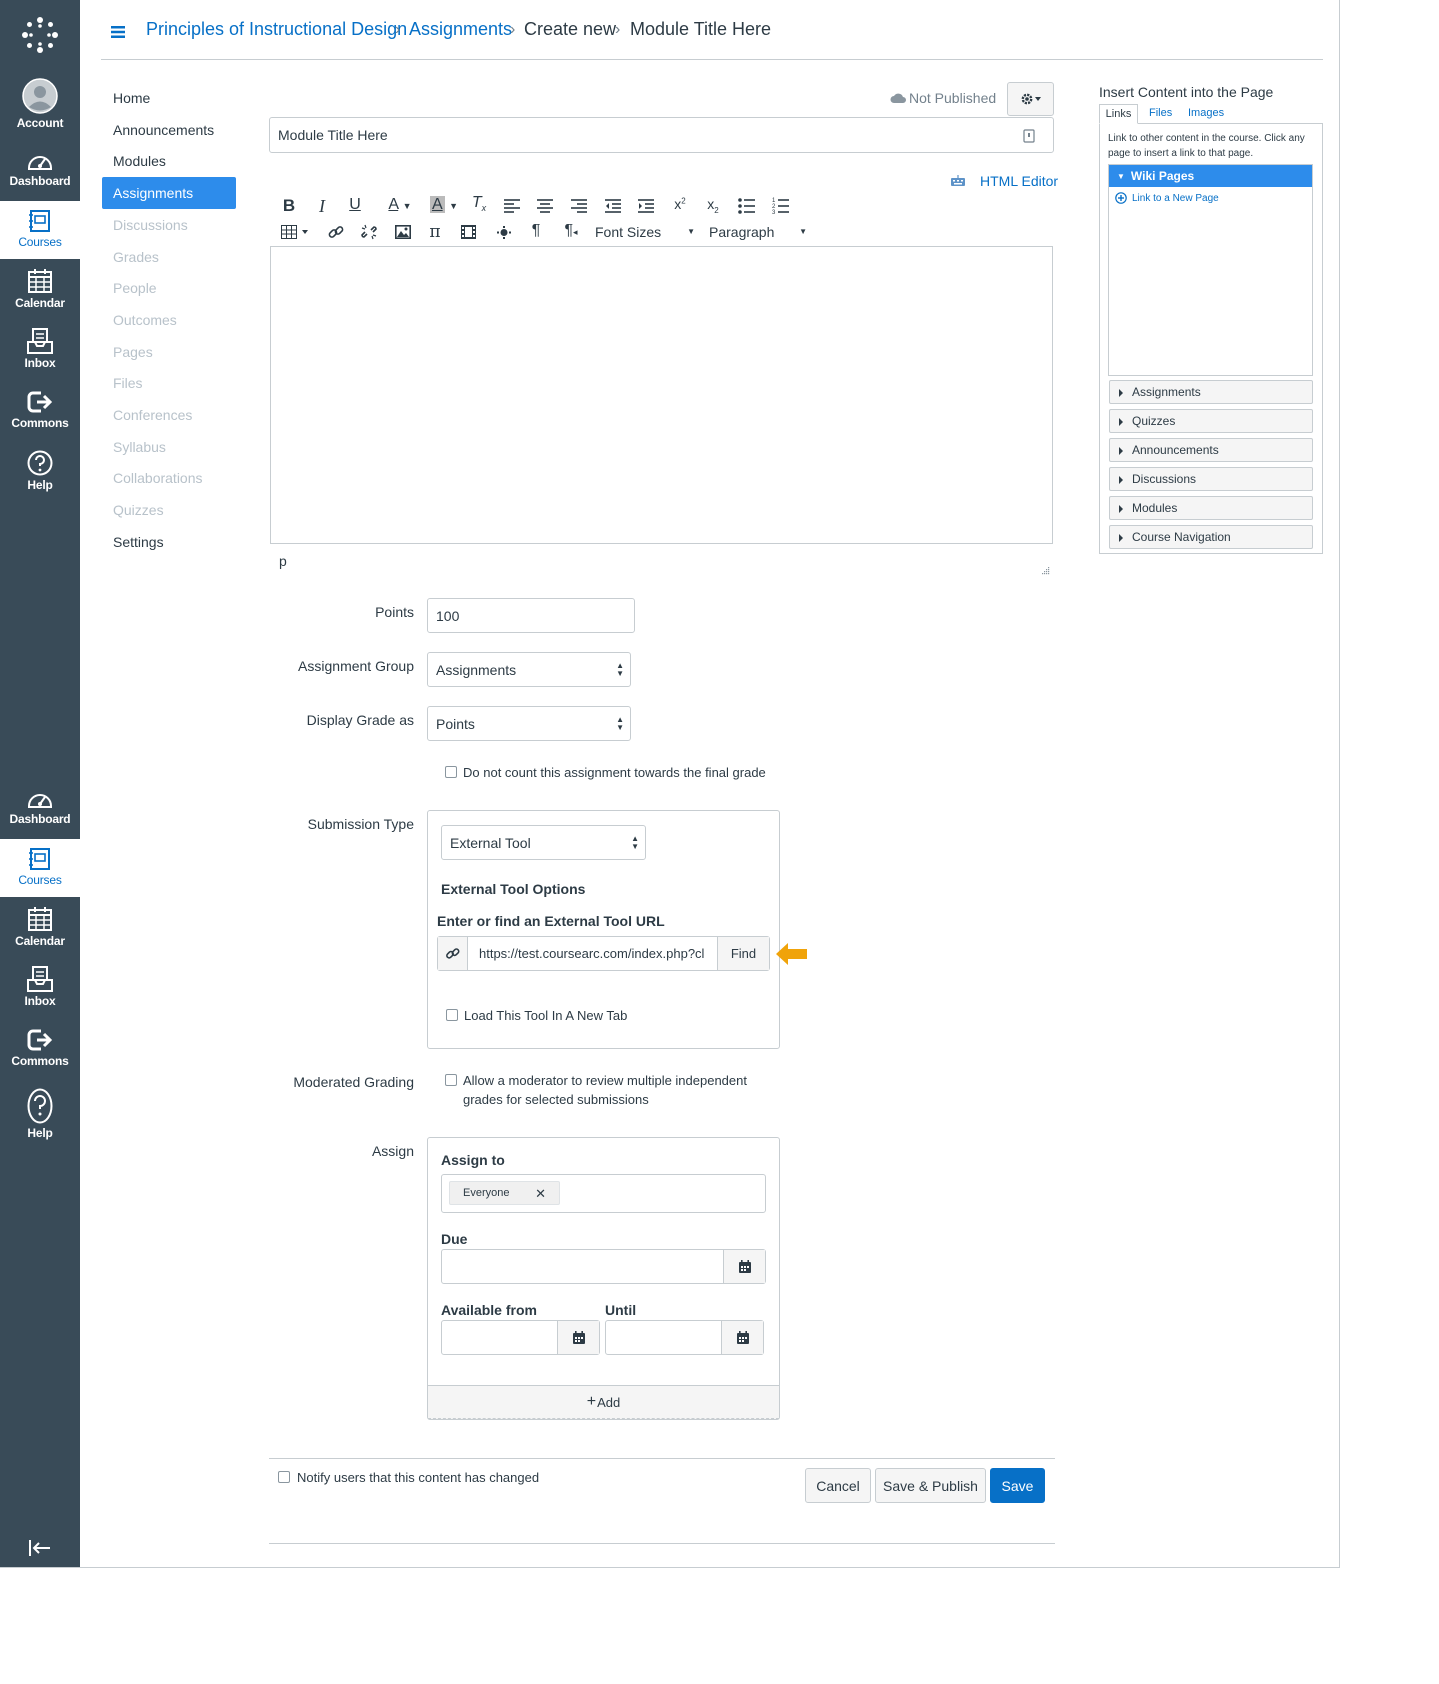 Image resolution: width=1439 pixels, height=1684 pixels. What do you see at coordinates (40, 106) in the screenshot?
I see `gnav-account: Account` at bounding box center [40, 106].